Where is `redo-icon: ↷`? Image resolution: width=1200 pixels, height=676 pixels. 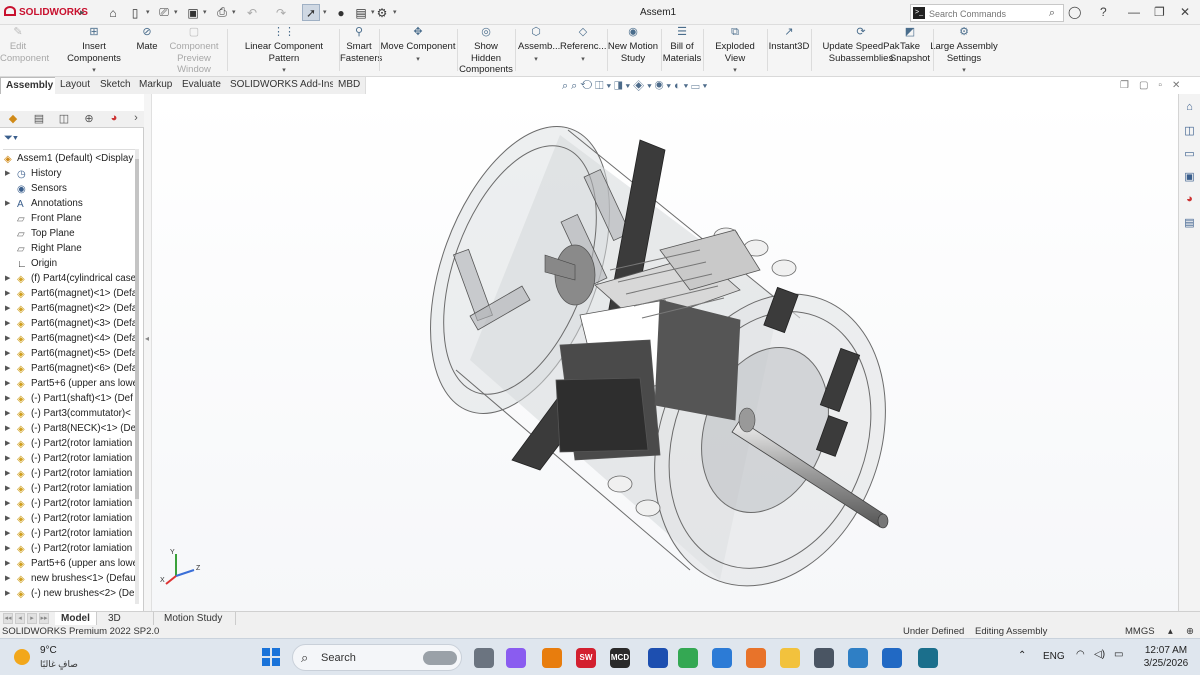
redo-icon: ↷ is located at coordinates (281, 12).